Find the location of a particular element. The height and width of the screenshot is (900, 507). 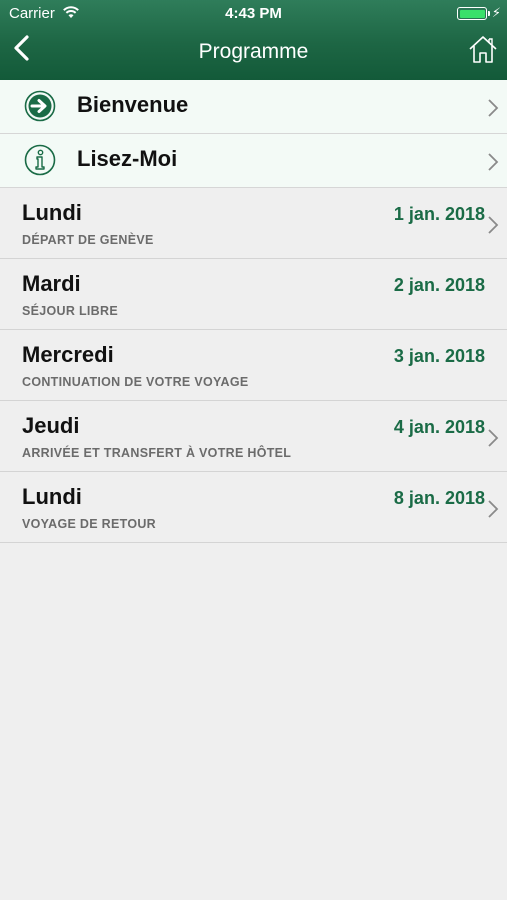

status-time: 4:43 PM is located at coordinates (253, 13).